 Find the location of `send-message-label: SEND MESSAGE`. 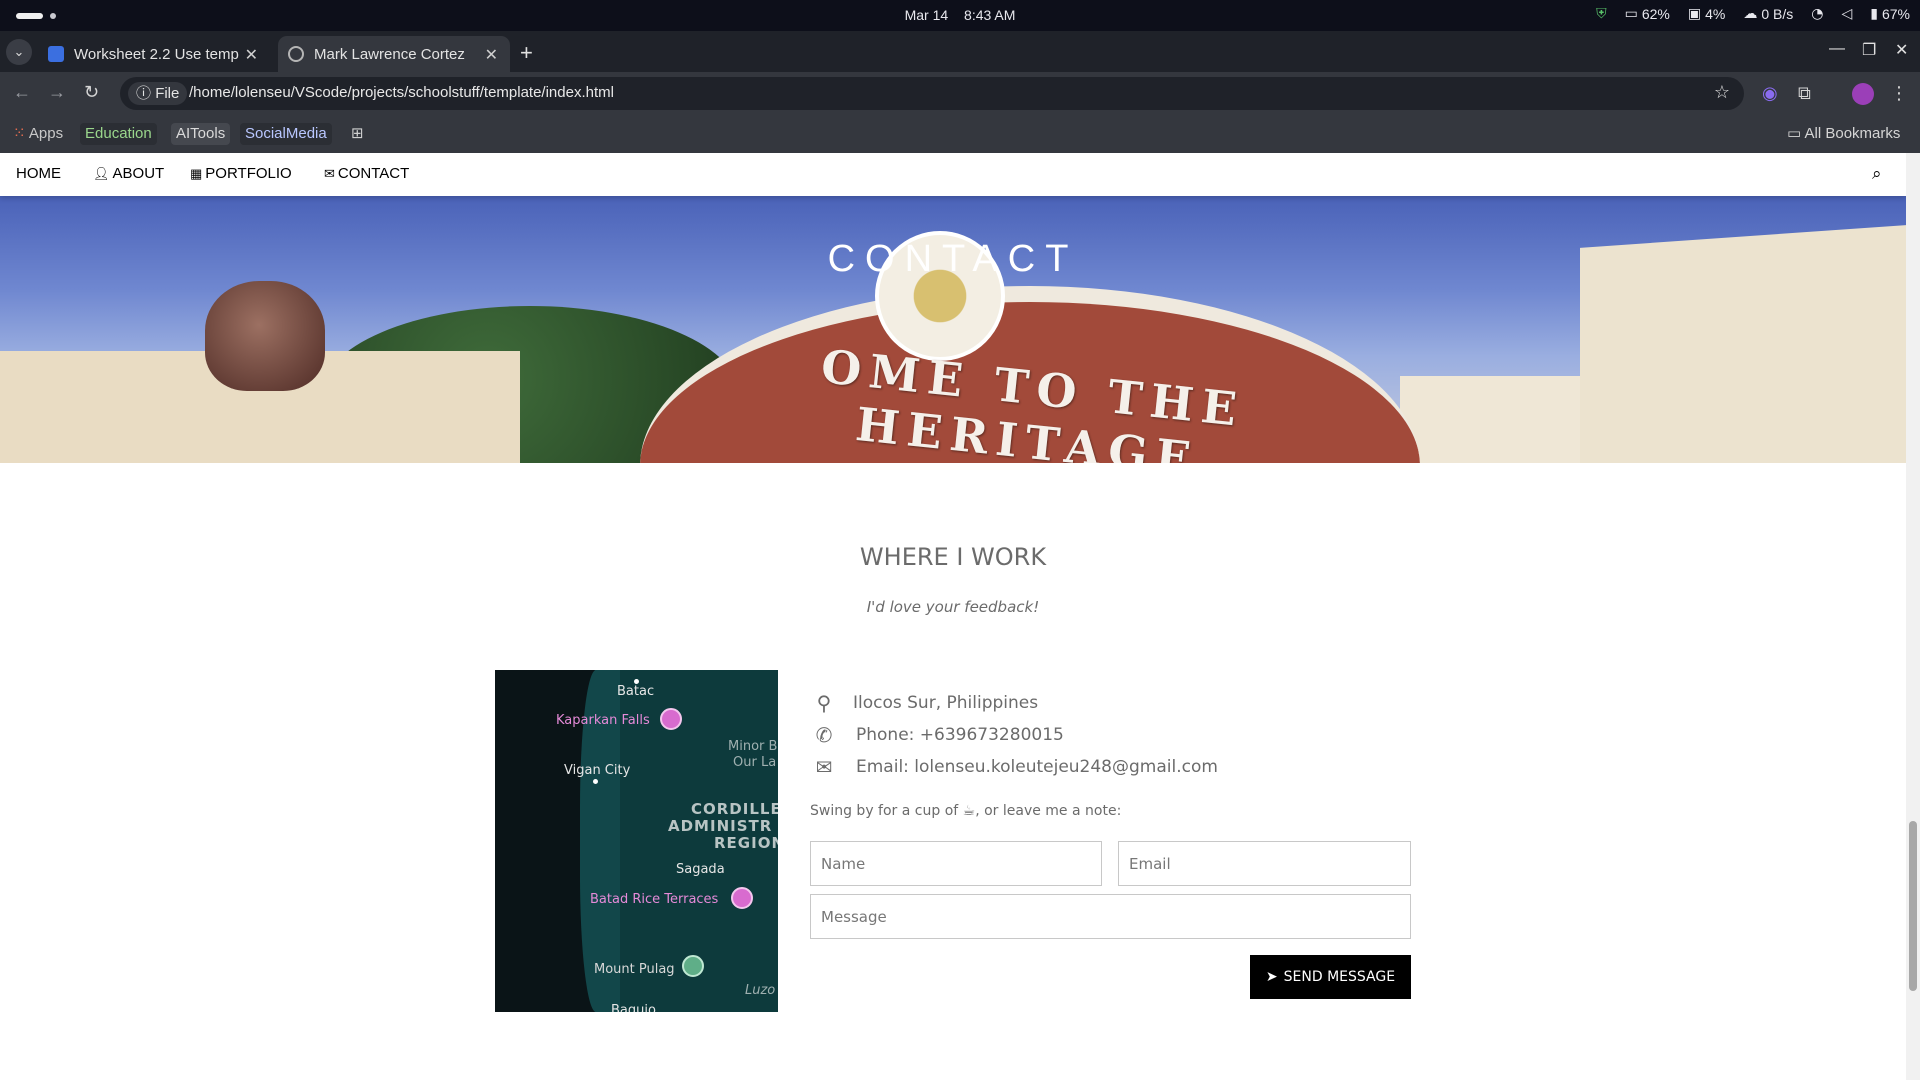

send-message-label: SEND MESSAGE is located at coordinates (1339, 977).